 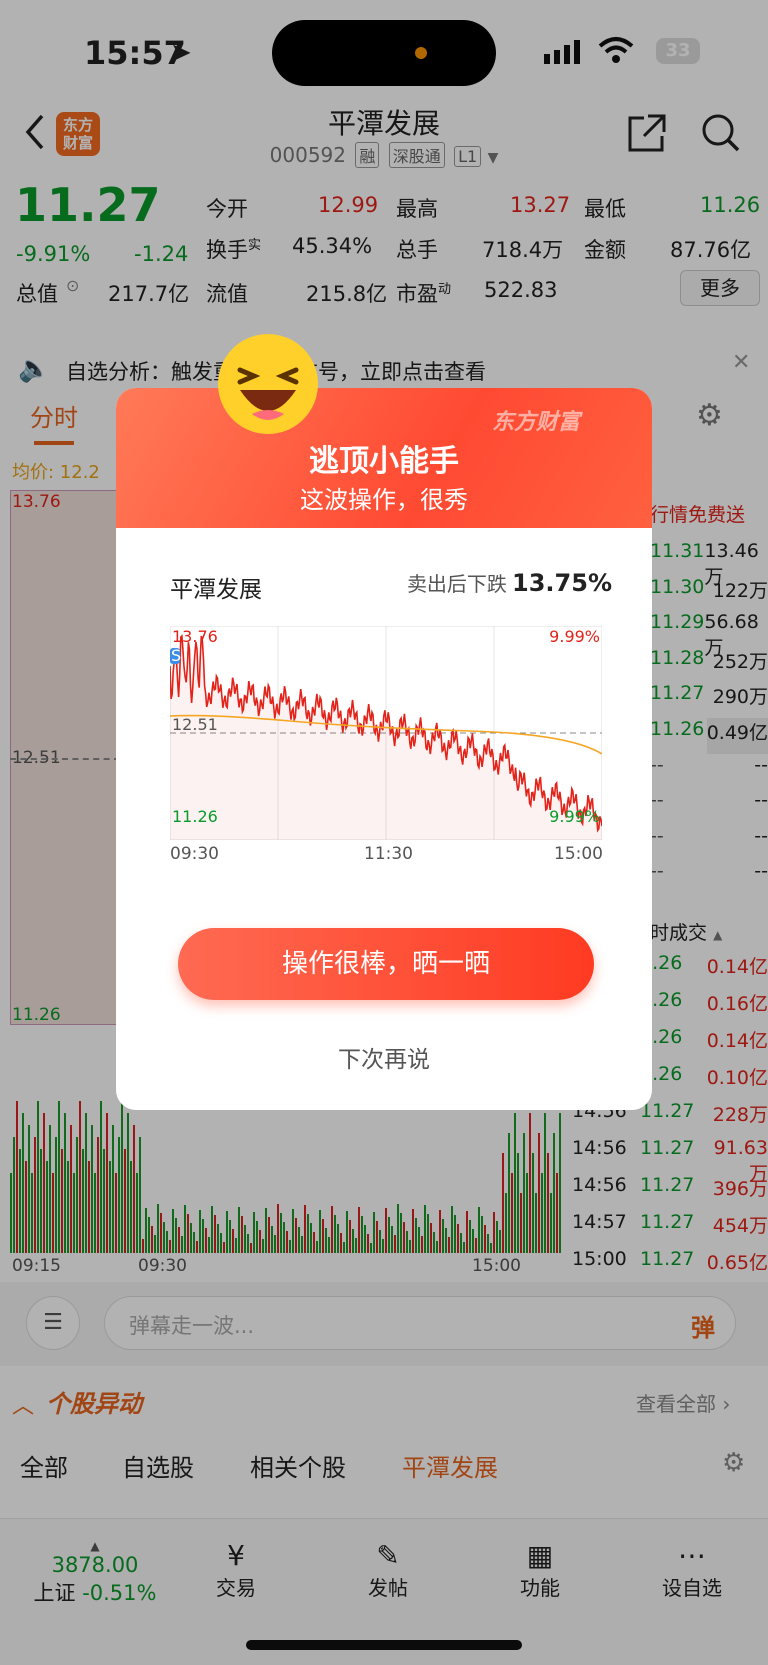 What do you see at coordinates (195, 724) in the screenshot?
I see `chart-mid-label: 12.51` at bounding box center [195, 724].